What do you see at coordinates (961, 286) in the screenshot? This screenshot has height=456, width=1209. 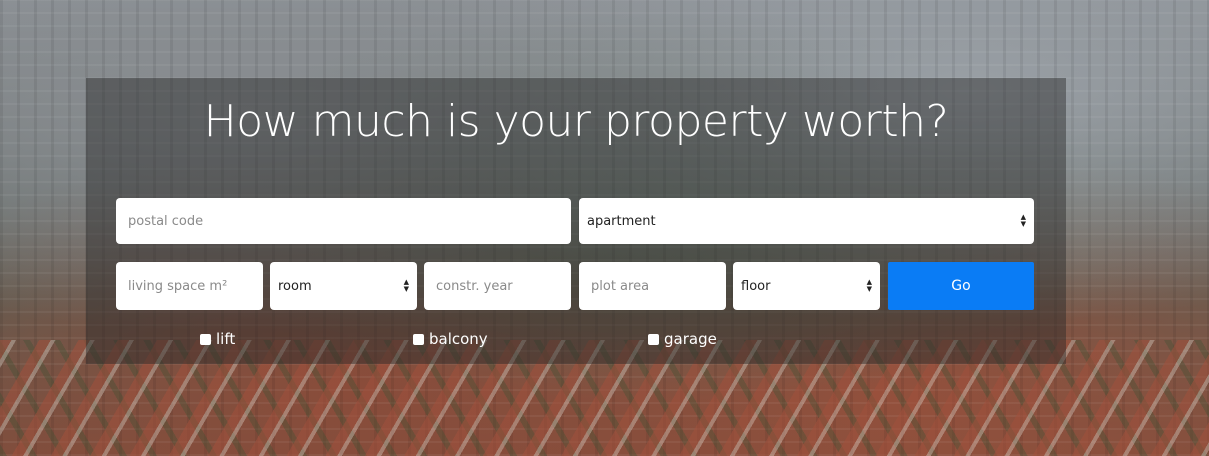 I see `go-button: Go` at bounding box center [961, 286].